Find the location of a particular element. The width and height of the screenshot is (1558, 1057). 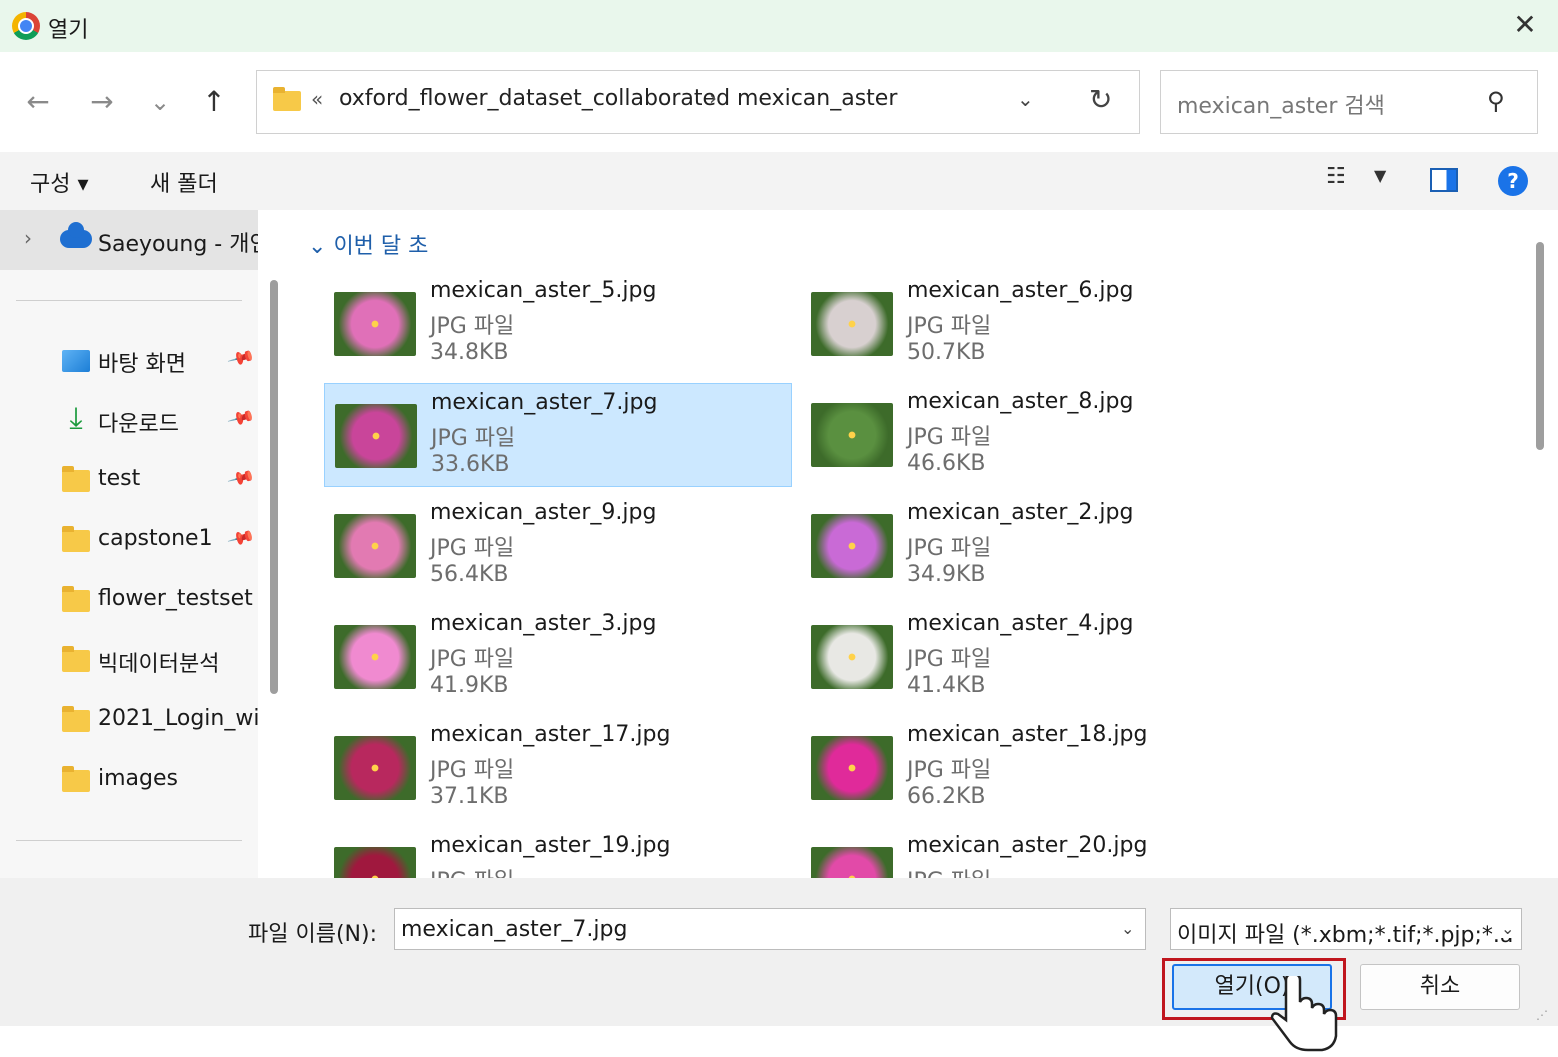

window-title: 열기 is located at coordinates (68, 30).